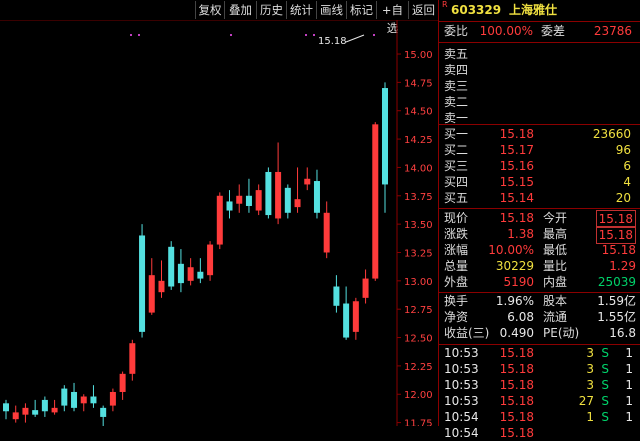  What do you see at coordinates (461, 417) in the screenshot?
I see `tick-time: 10:54` at bounding box center [461, 417].